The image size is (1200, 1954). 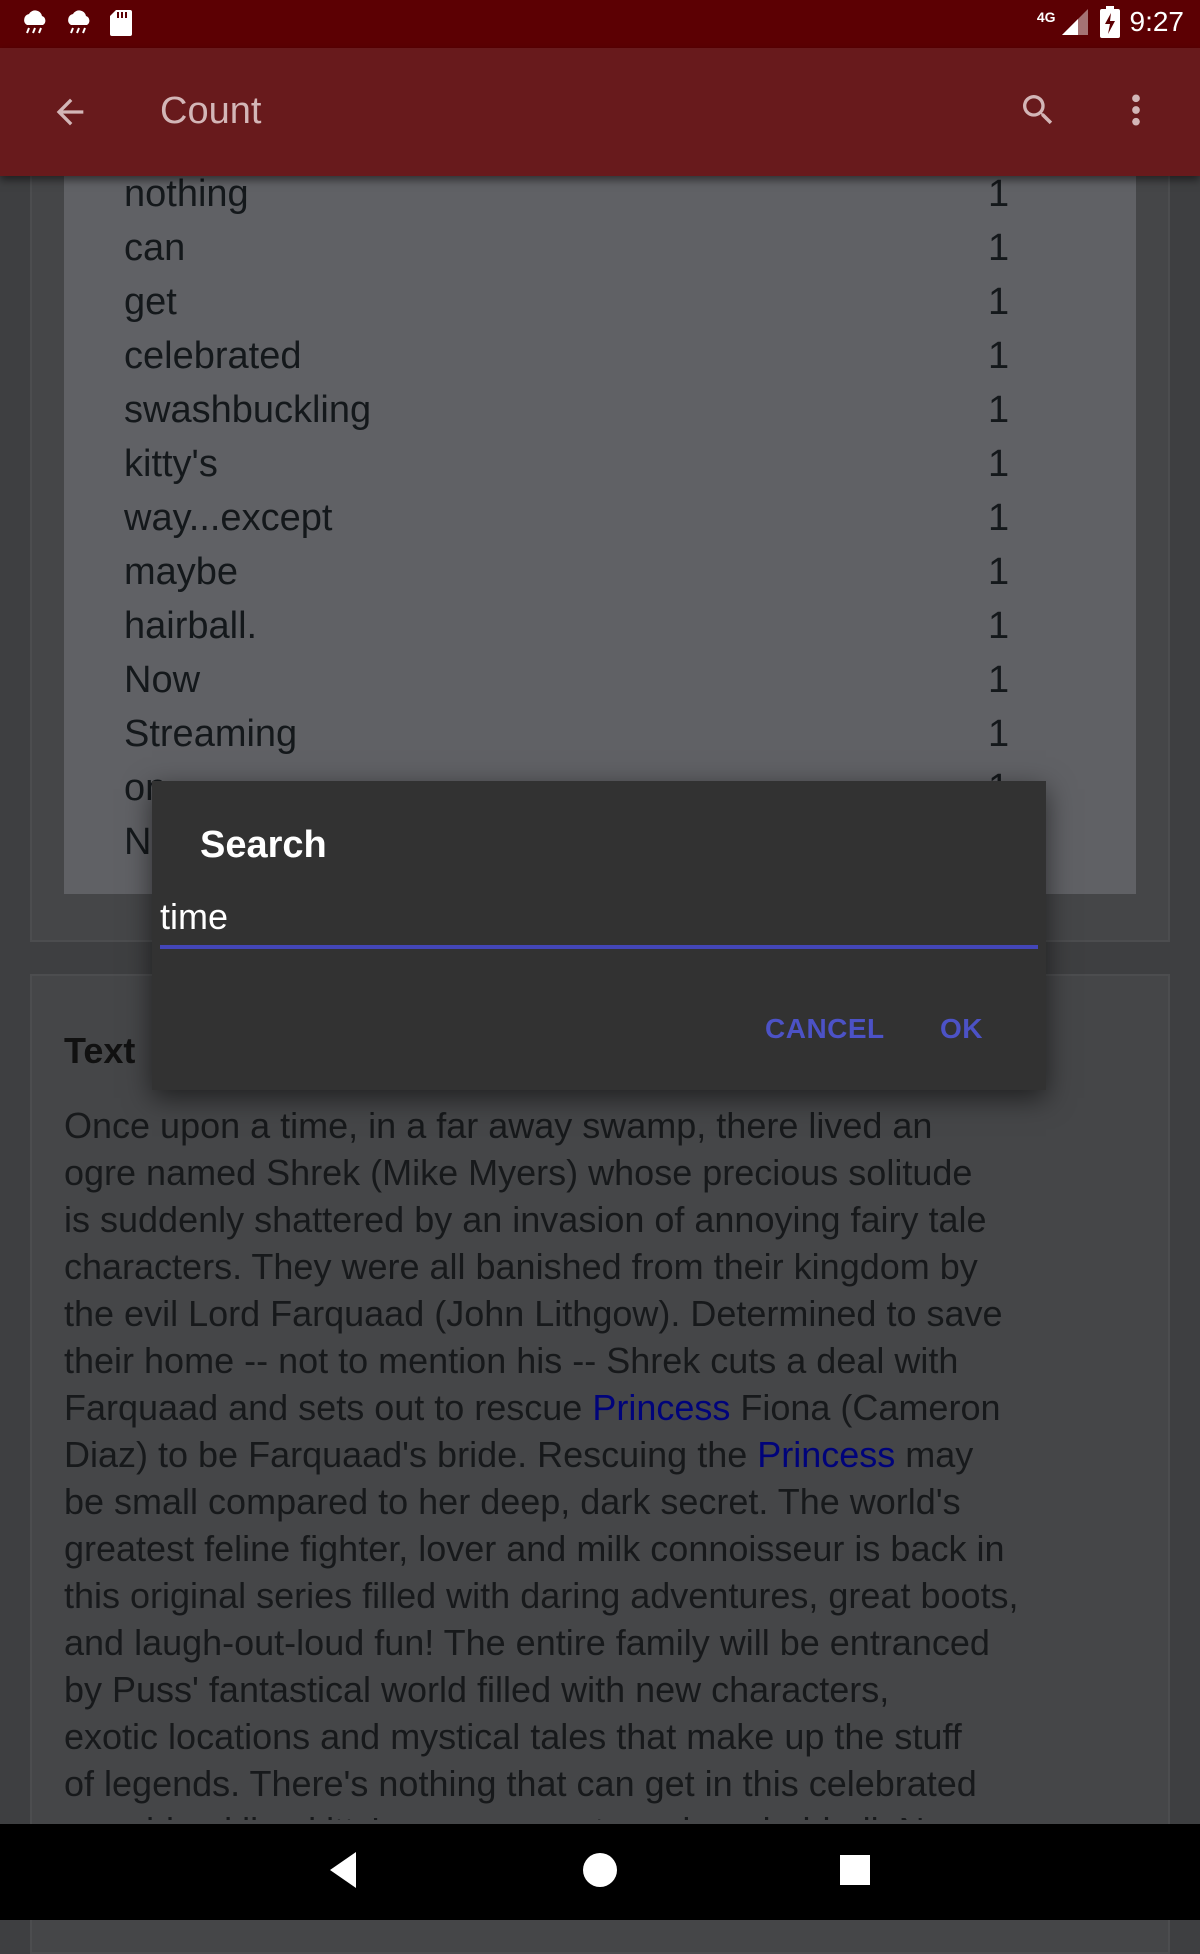 What do you see at coordinates (600, 740) in the screenshot?
I see `table-row: Streaming 1` at bounding box center [600, 740].